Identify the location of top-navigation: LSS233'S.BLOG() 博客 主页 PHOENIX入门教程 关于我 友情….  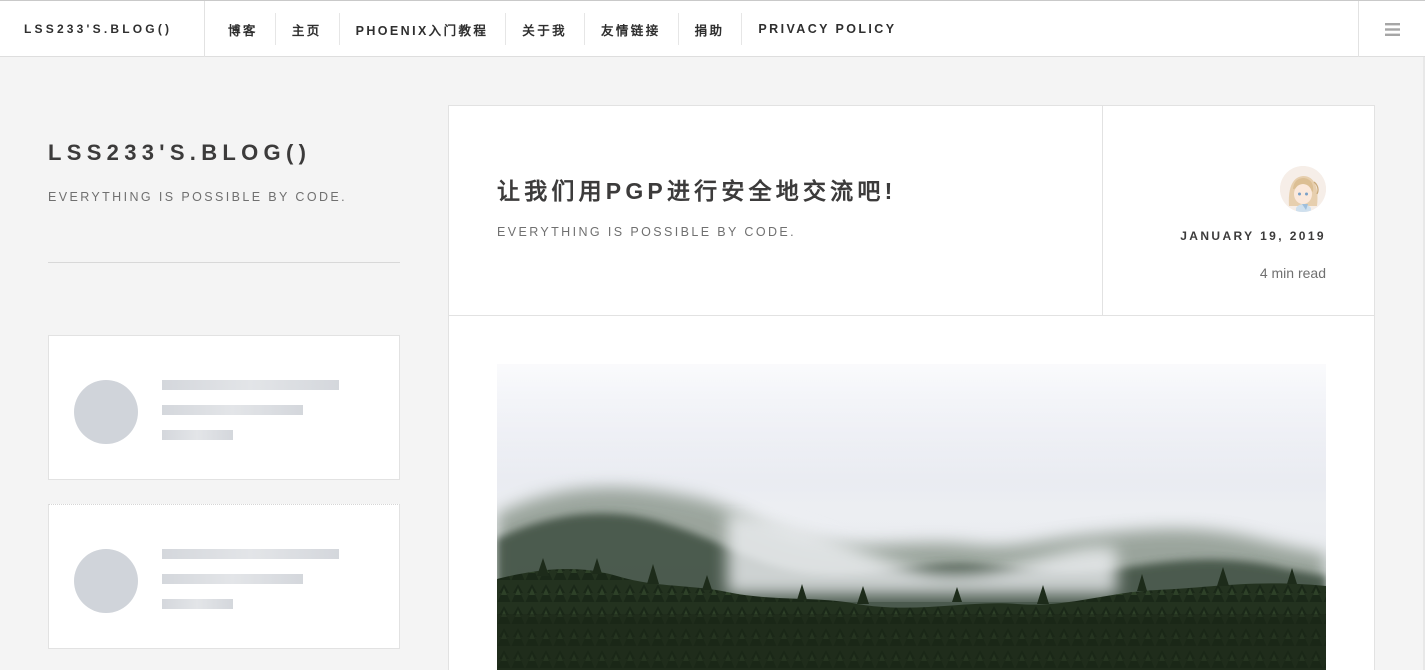
(712, 28).